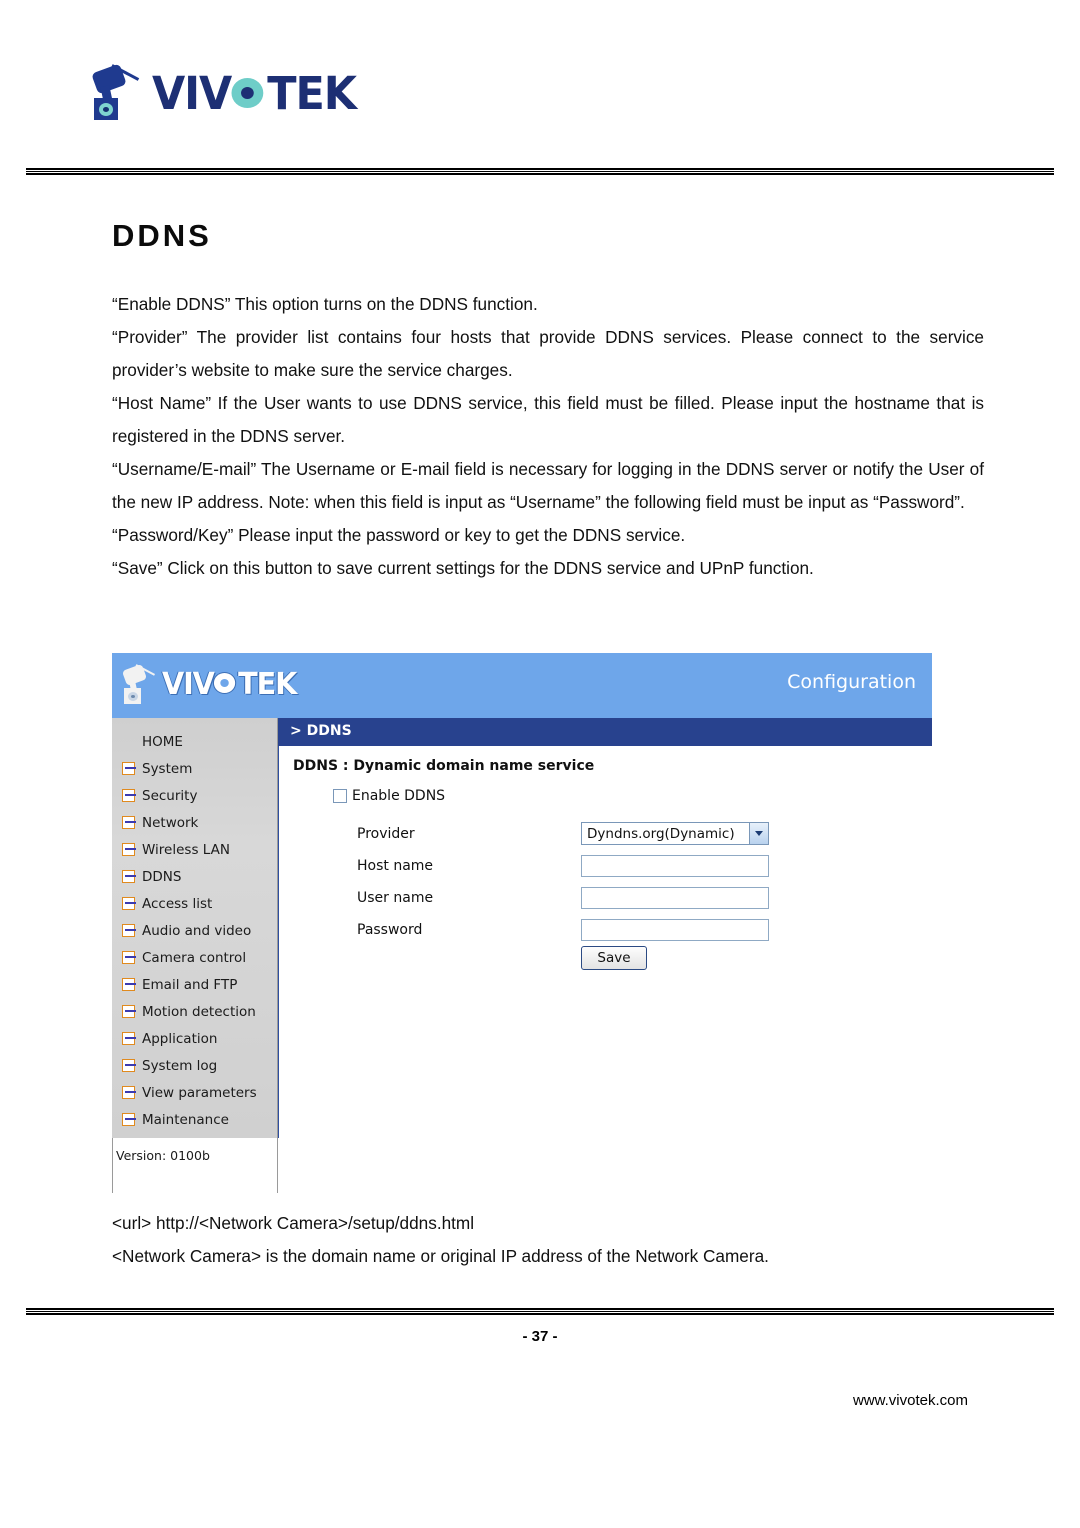 The image size is (1080, 1528). I want to click on vivotek-logo: VIV TEK, so click(222, 93).